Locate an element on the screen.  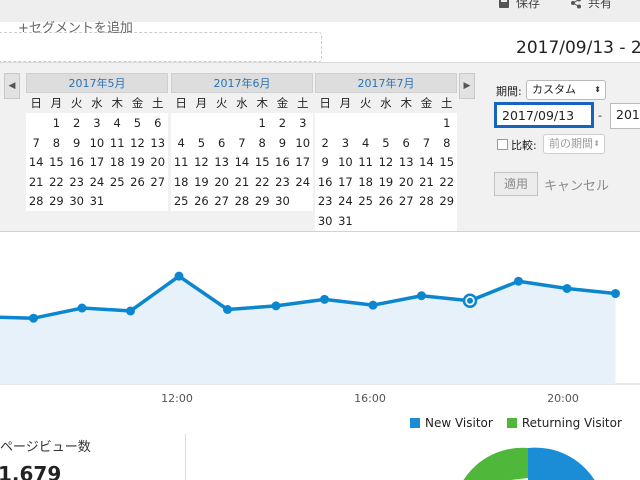
day-cell: 11 is located at coordinates (365, 162).